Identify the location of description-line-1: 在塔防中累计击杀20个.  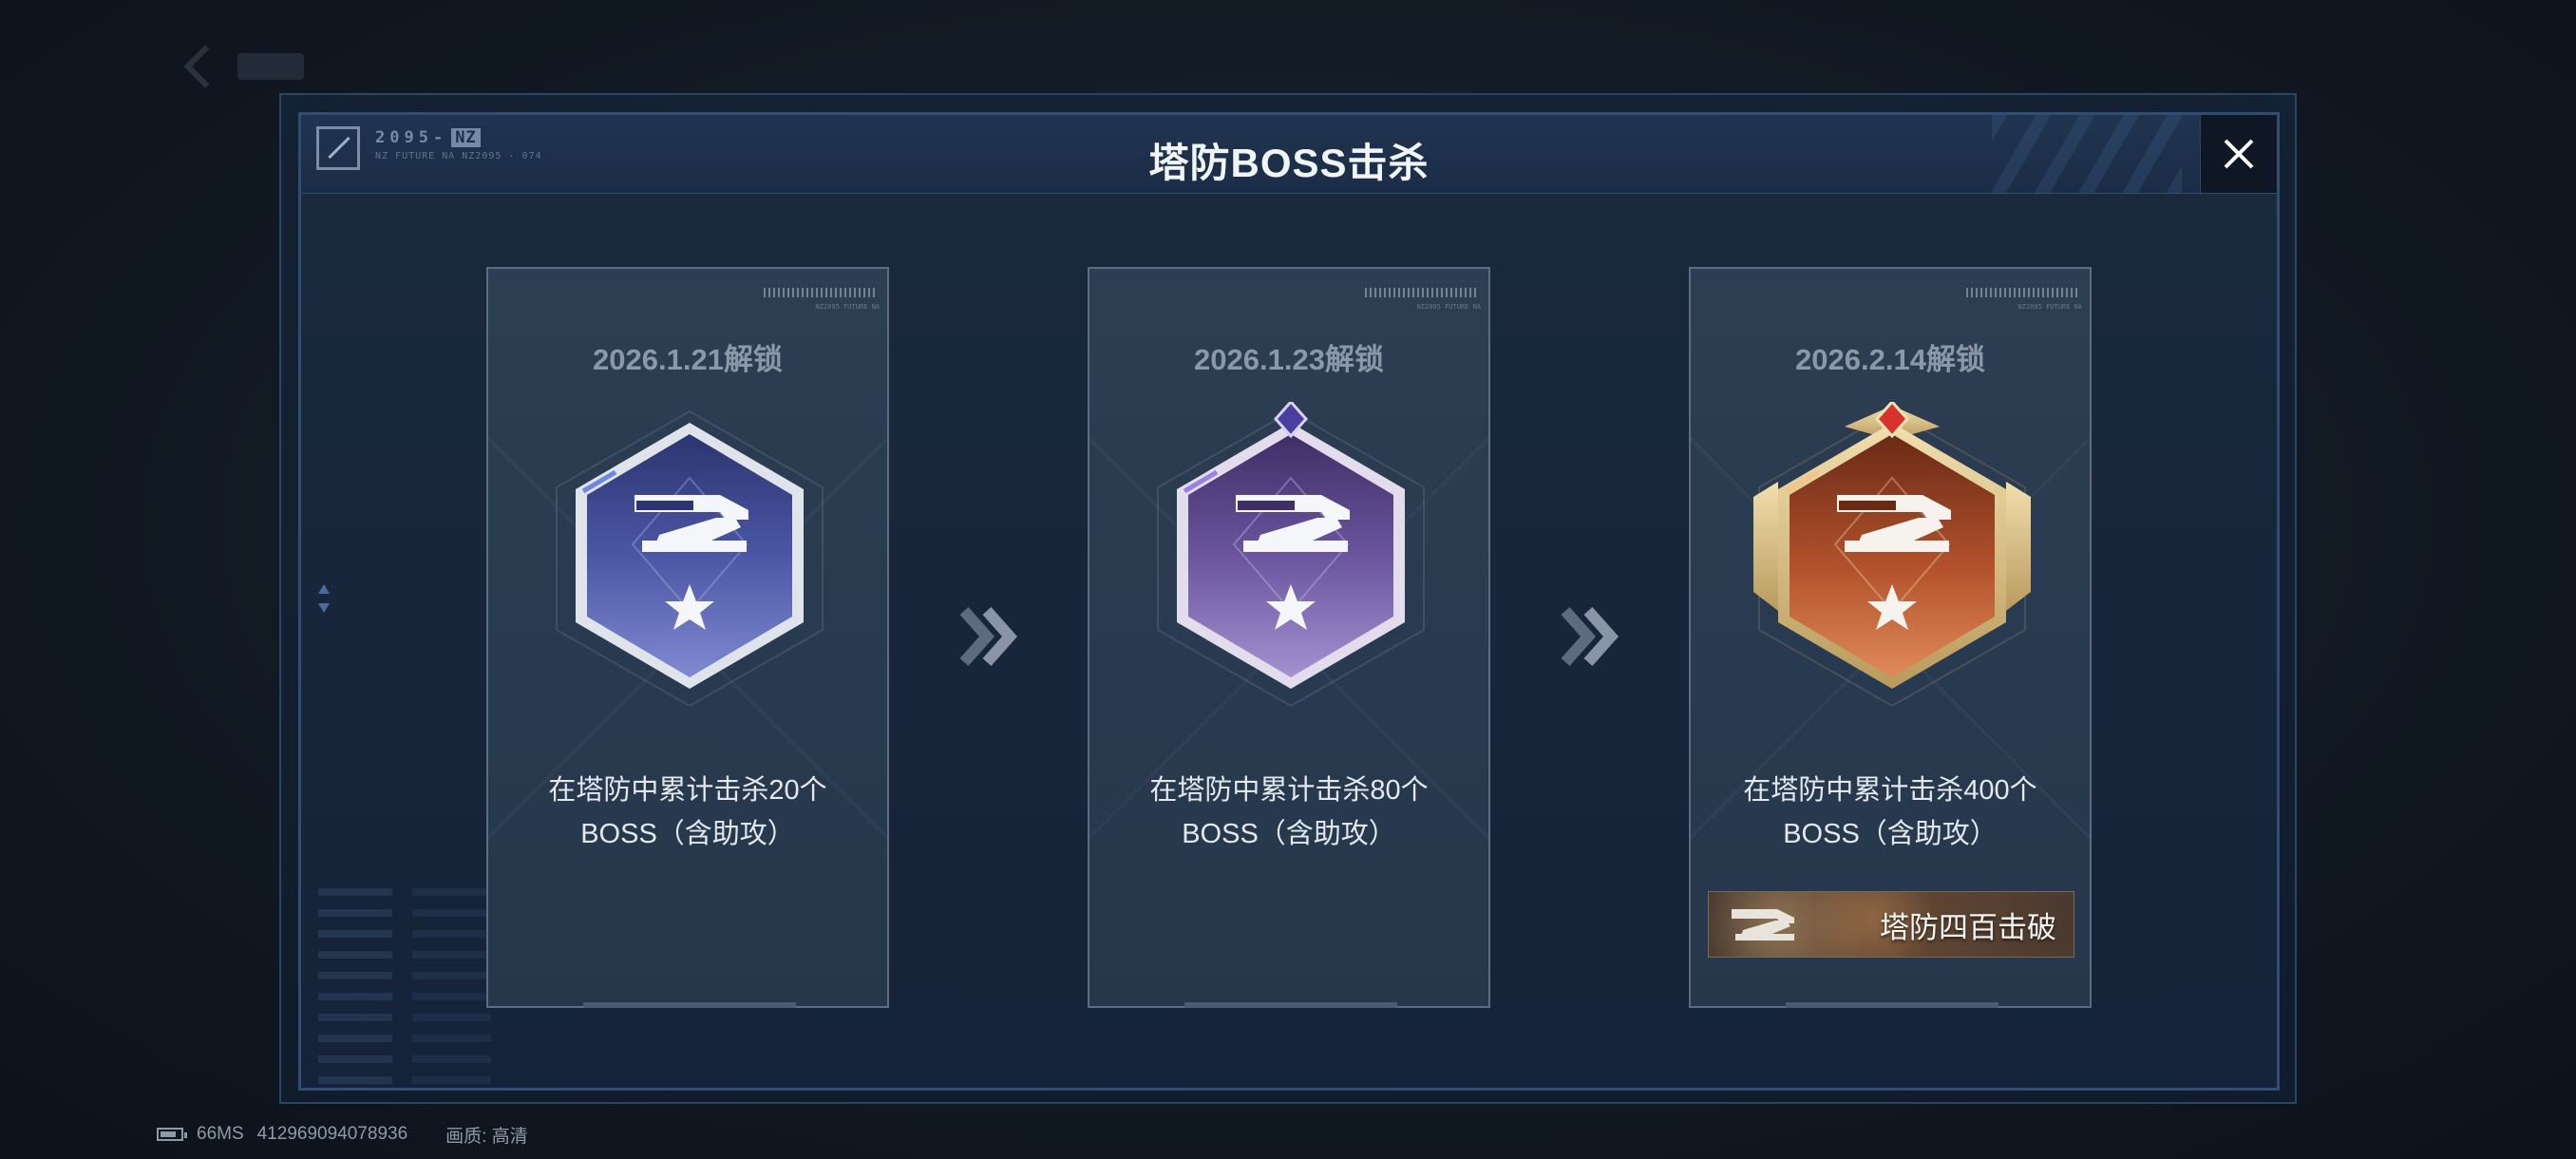
(687, 790).